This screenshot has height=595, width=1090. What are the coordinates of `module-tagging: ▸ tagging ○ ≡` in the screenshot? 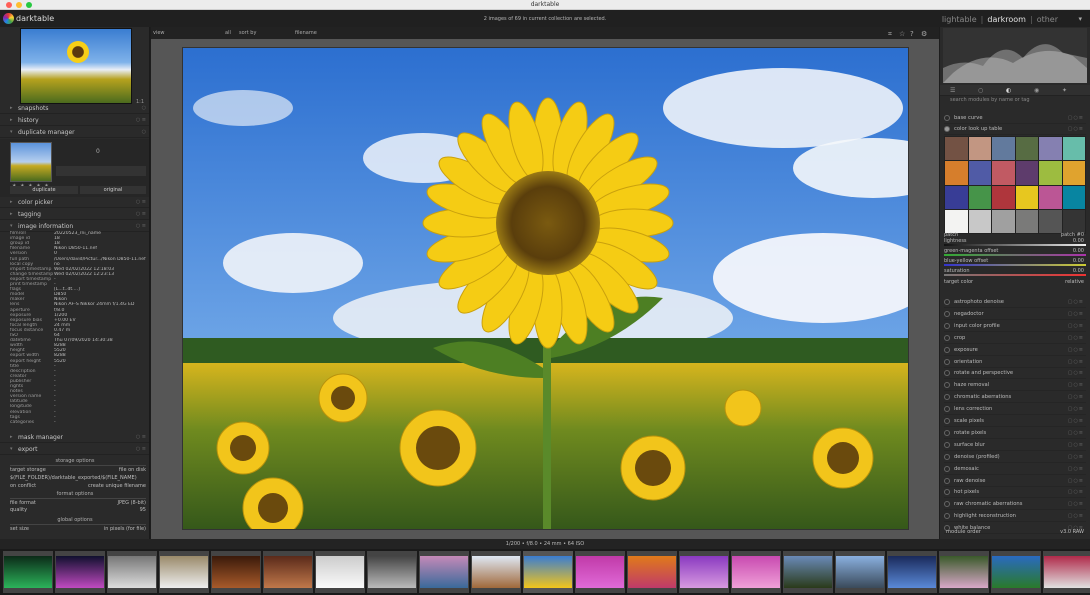 It's located at (74, 214).